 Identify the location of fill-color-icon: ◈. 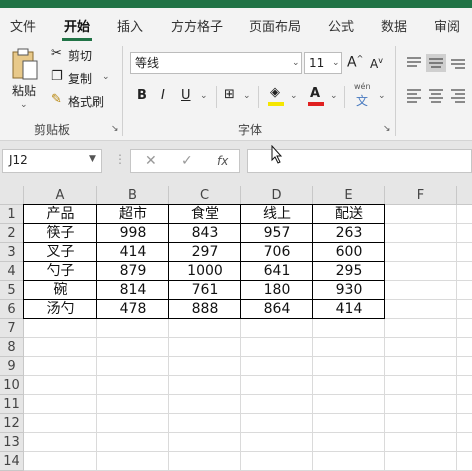
(275, 92).